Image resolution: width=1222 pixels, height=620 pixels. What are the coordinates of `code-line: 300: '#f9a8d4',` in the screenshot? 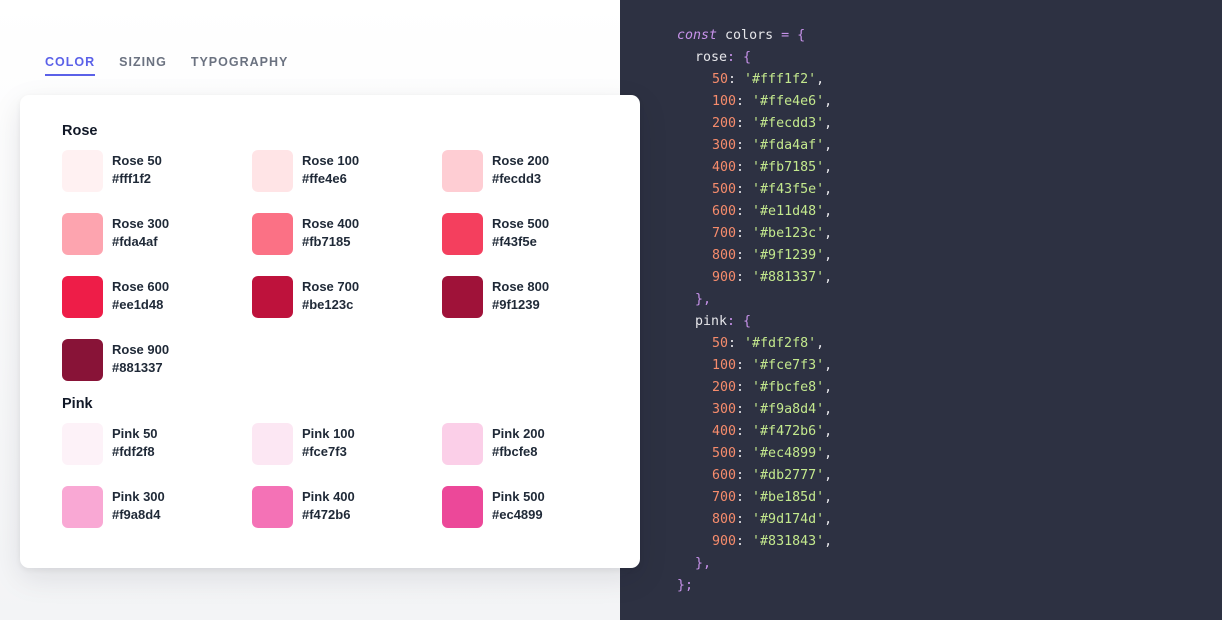 It's located at (772, 409).